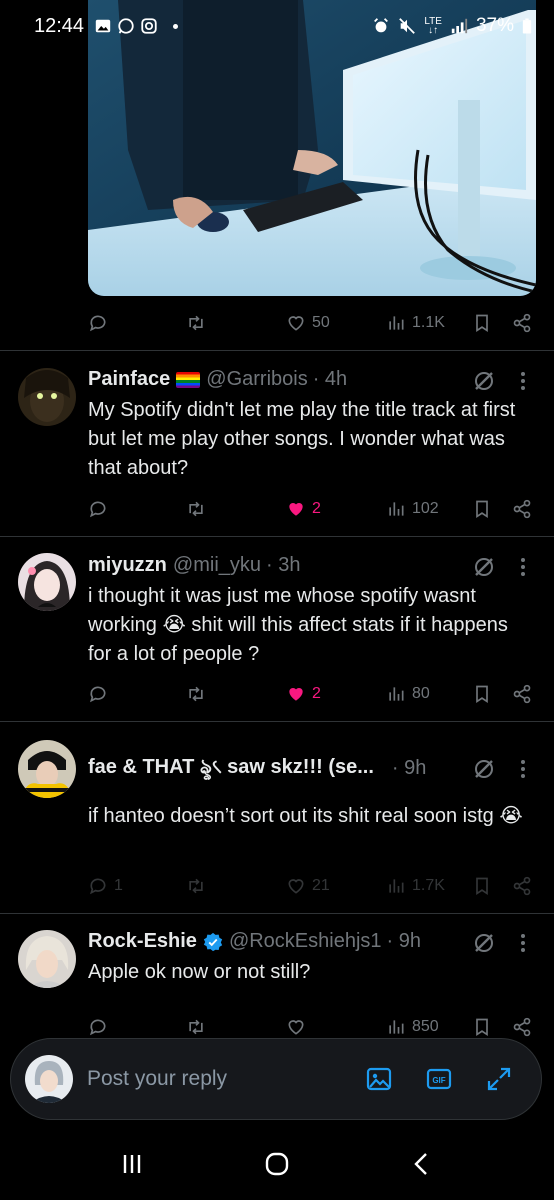 The image size is (554, 1200). What do you see at coordinates (59, 25) in the screenshot?
I see `status-time: 12:44` at bounding box center [59, 25].